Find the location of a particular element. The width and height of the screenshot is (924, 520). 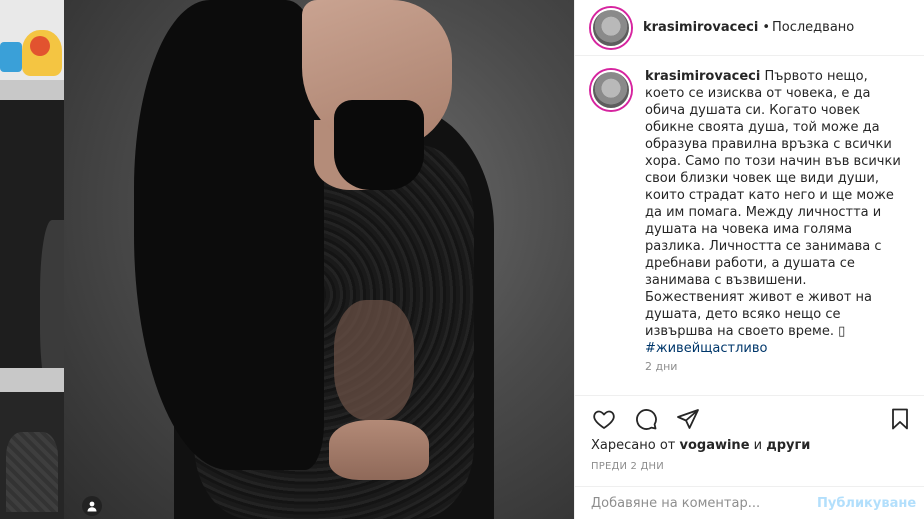

header-username: krasimirovaceci is located at coordinates (700, 27).